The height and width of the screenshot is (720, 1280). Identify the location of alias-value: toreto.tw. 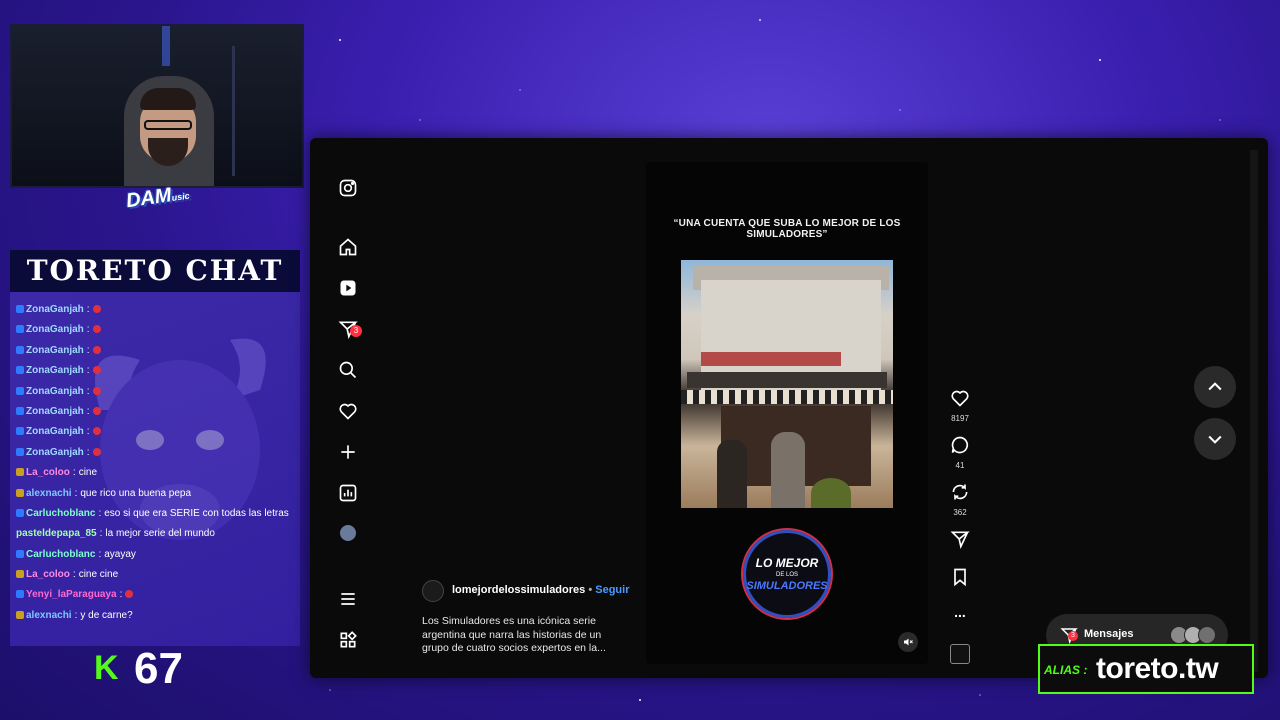
(1157, 668).